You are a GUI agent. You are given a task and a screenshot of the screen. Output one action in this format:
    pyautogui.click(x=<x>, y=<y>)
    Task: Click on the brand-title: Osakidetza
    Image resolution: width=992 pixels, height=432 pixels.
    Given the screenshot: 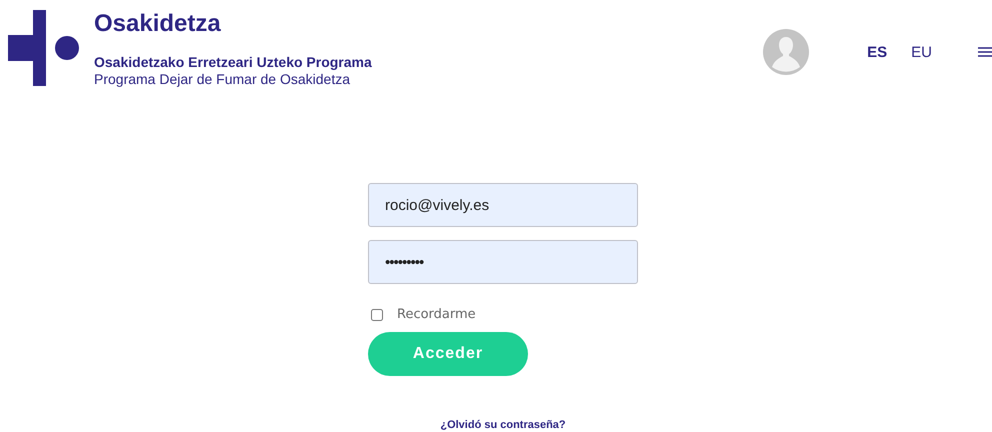 What is the action you would take?
    pyautogui.click(x=158, y=24)
    